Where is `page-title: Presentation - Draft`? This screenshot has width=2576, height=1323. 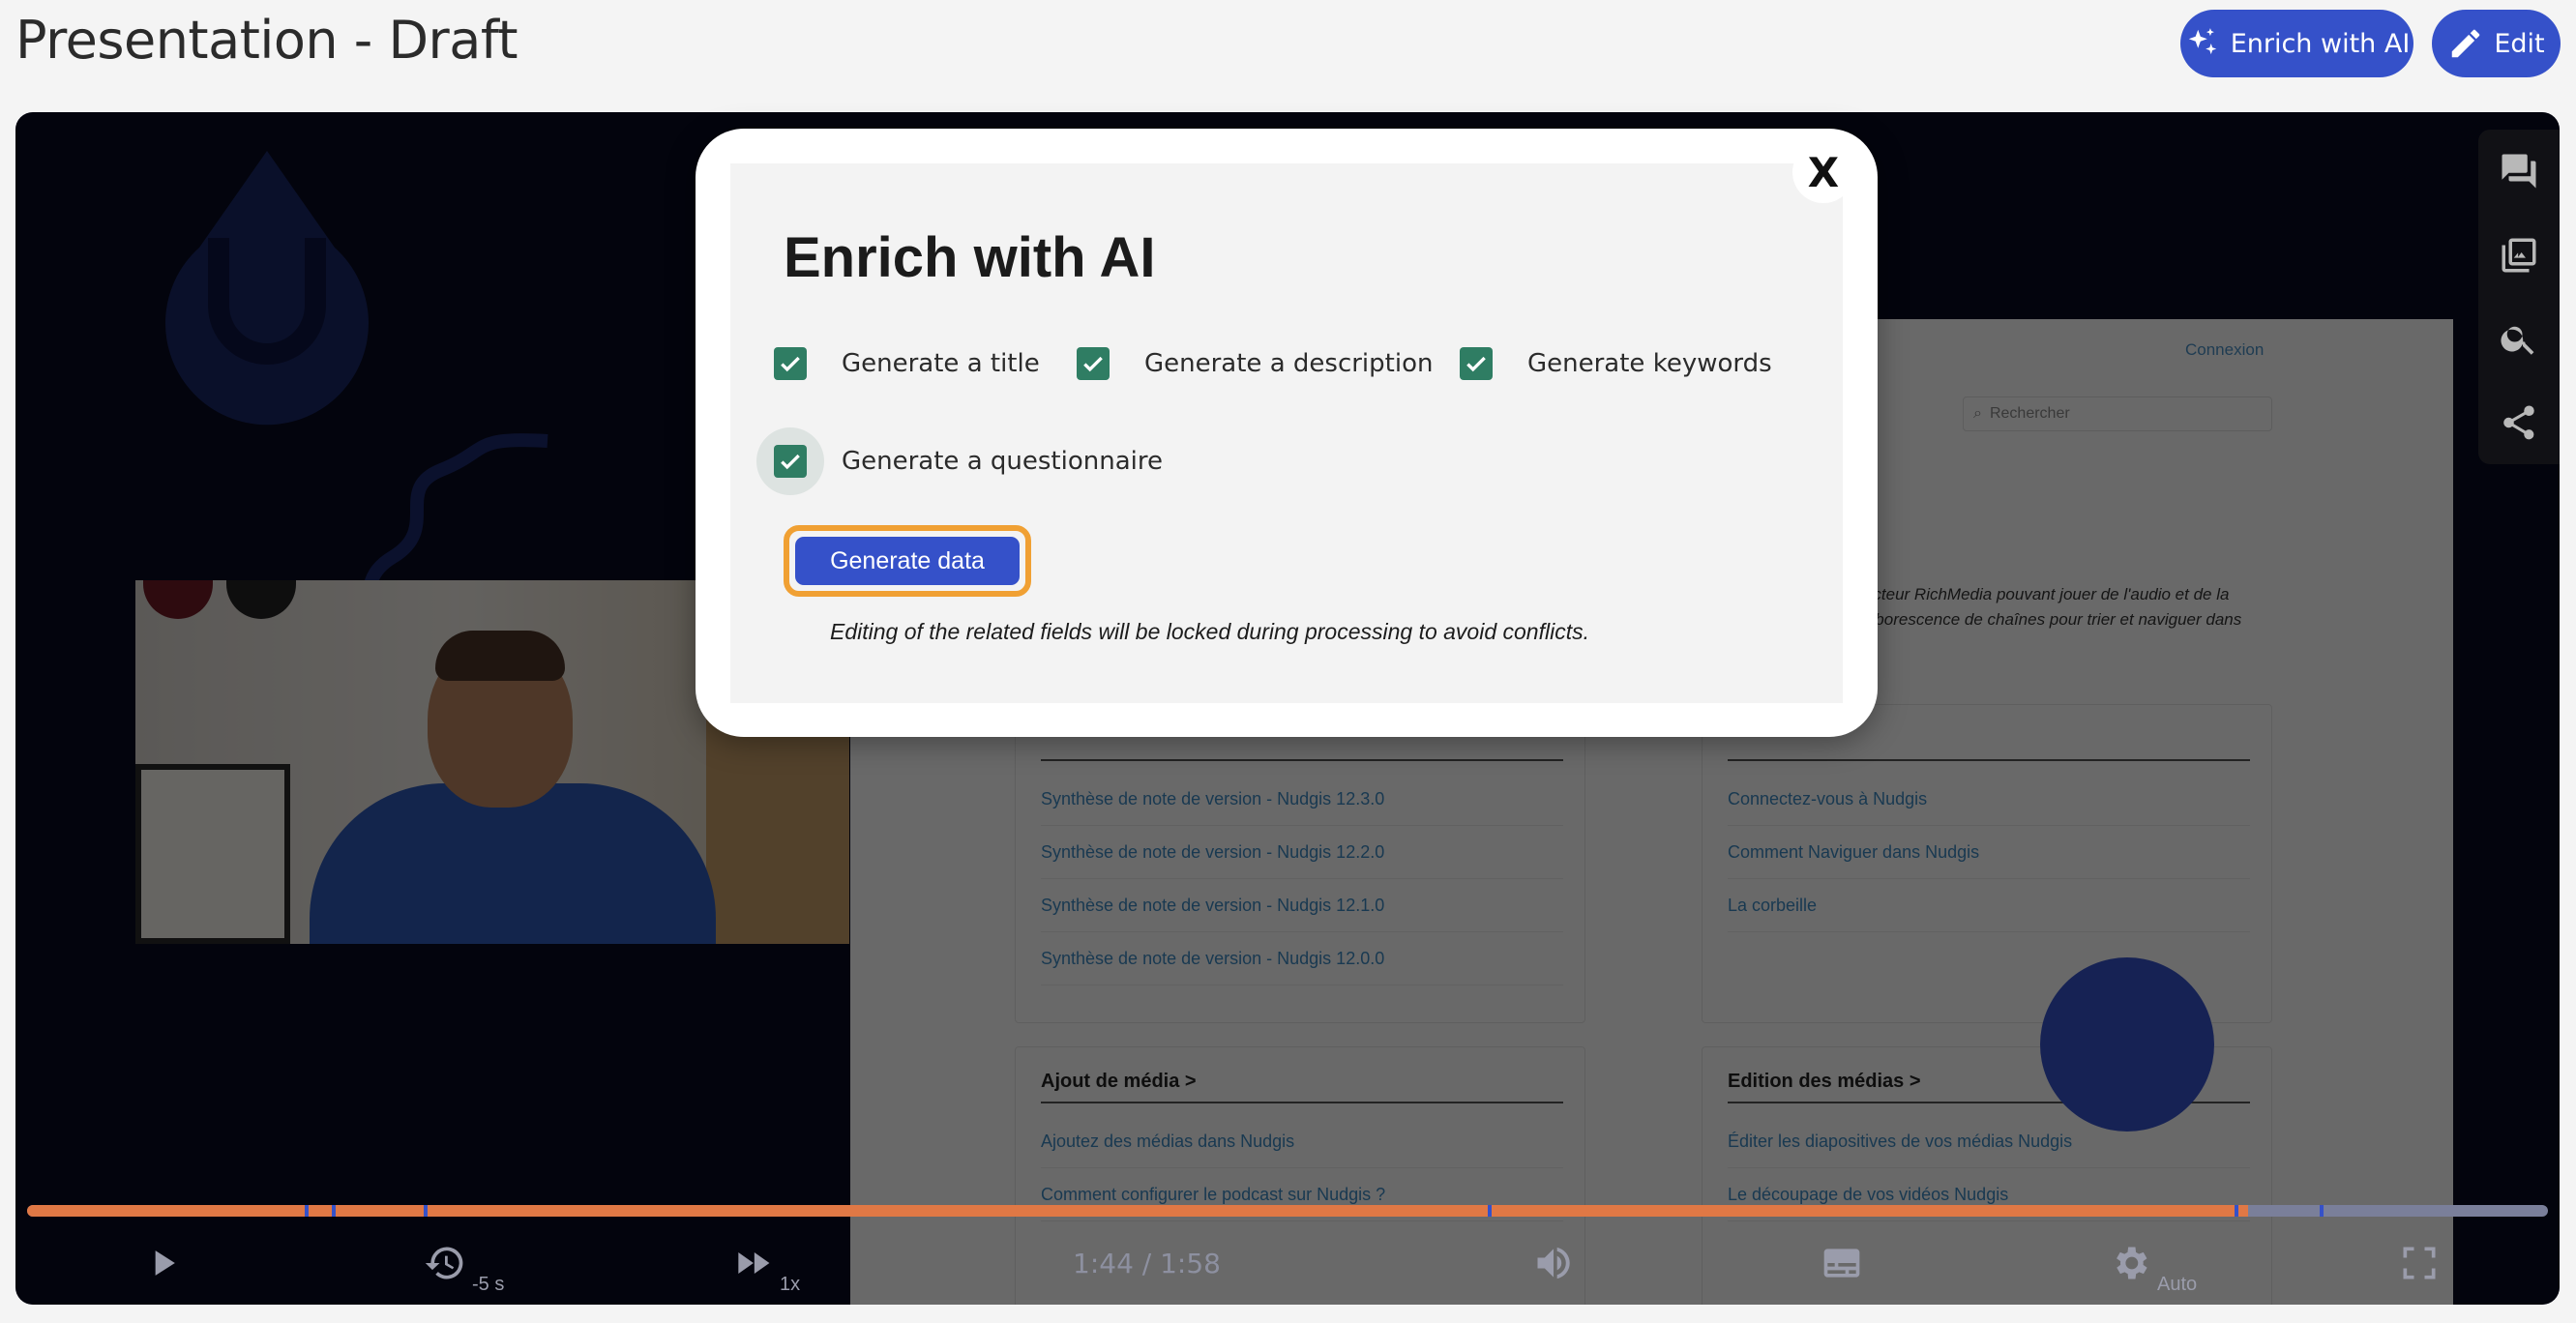 page-title: Presentation - Draft is located at coordinates (266, 40).